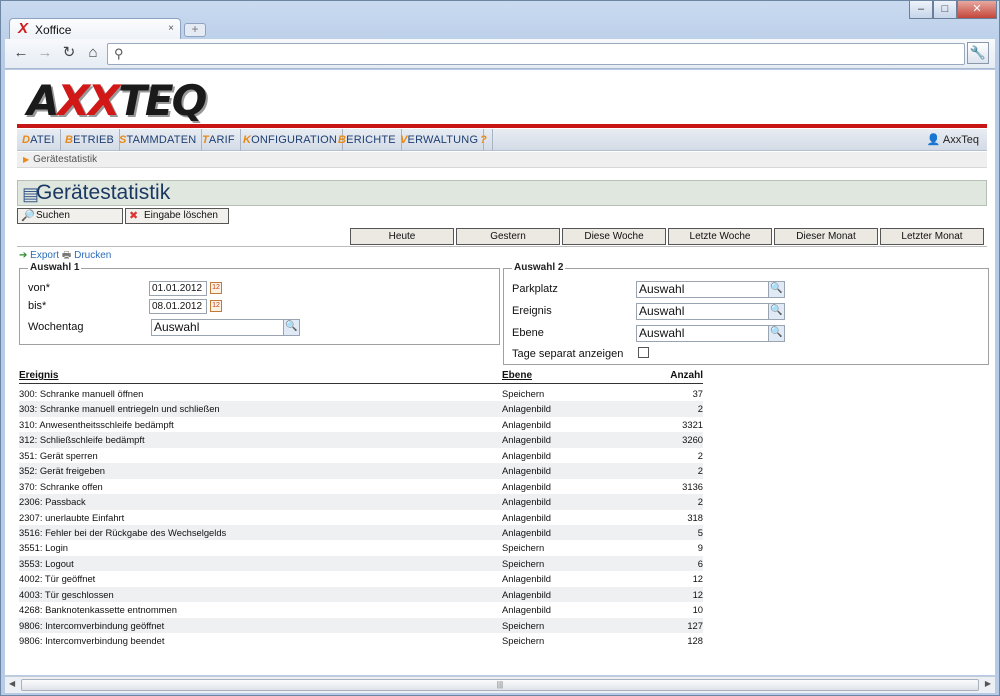 This screenshot has width=1000, height=696. I want to click on export-link: Export, so click(44, 255).